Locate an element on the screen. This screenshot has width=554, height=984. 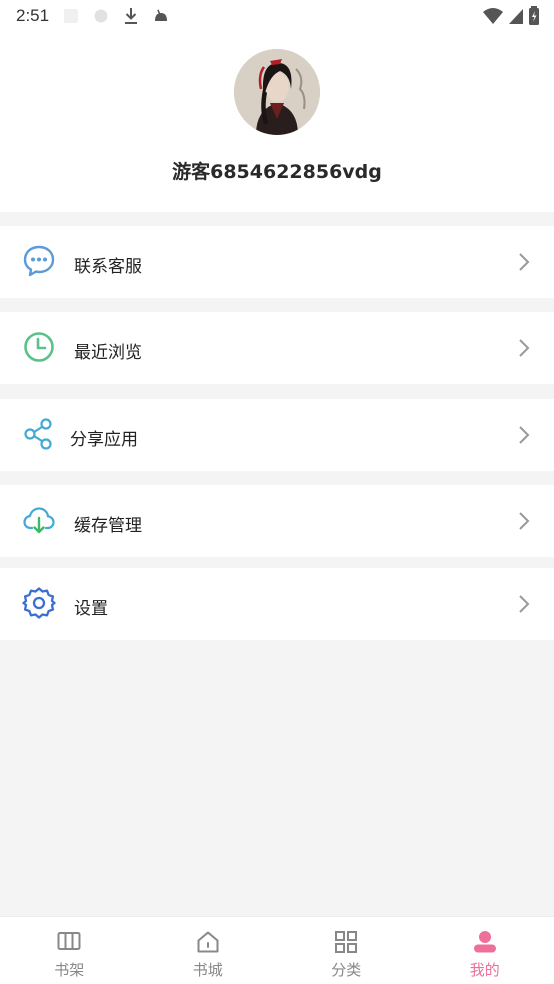
grid-icon is located at coordinates (346, 942).